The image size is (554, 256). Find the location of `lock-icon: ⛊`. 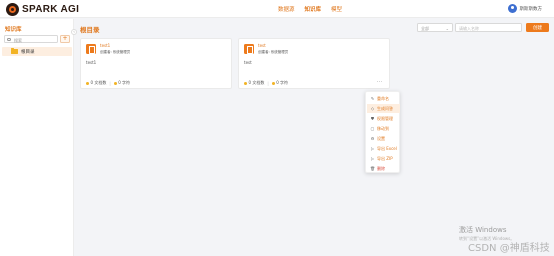

lock-icon: ⛊ is located at coordinates (372, 118).